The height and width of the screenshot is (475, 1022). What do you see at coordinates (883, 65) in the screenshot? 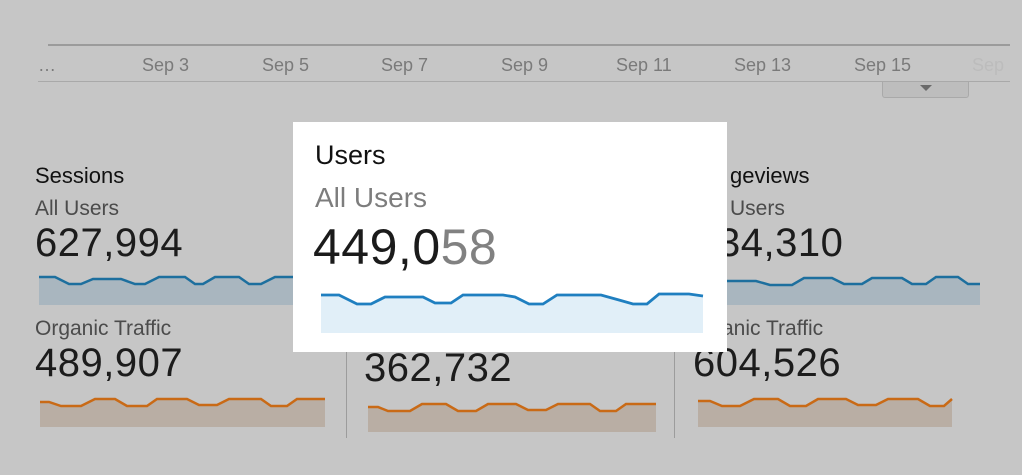
I see `axis-tick-label: Sep 15` at bounding box center [883, 65].